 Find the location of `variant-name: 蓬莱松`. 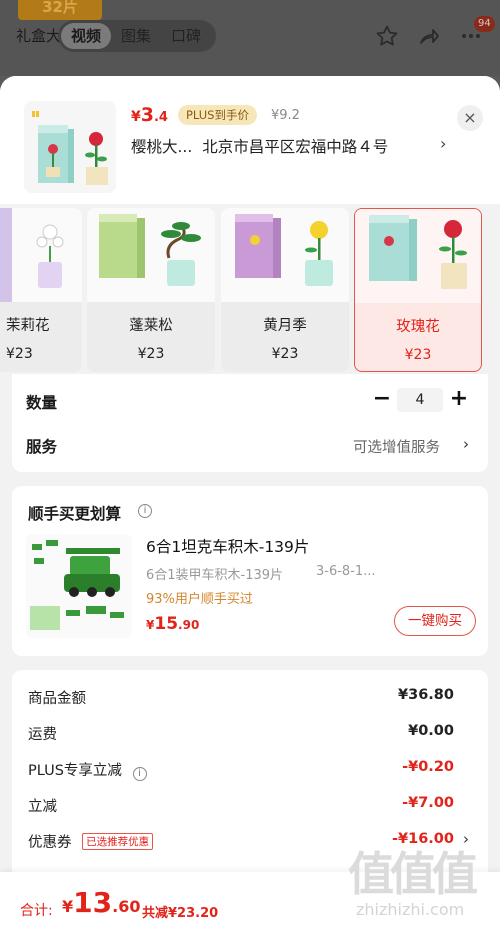

variant-name: 蓬莱松 is located at coordinates (151, 326).